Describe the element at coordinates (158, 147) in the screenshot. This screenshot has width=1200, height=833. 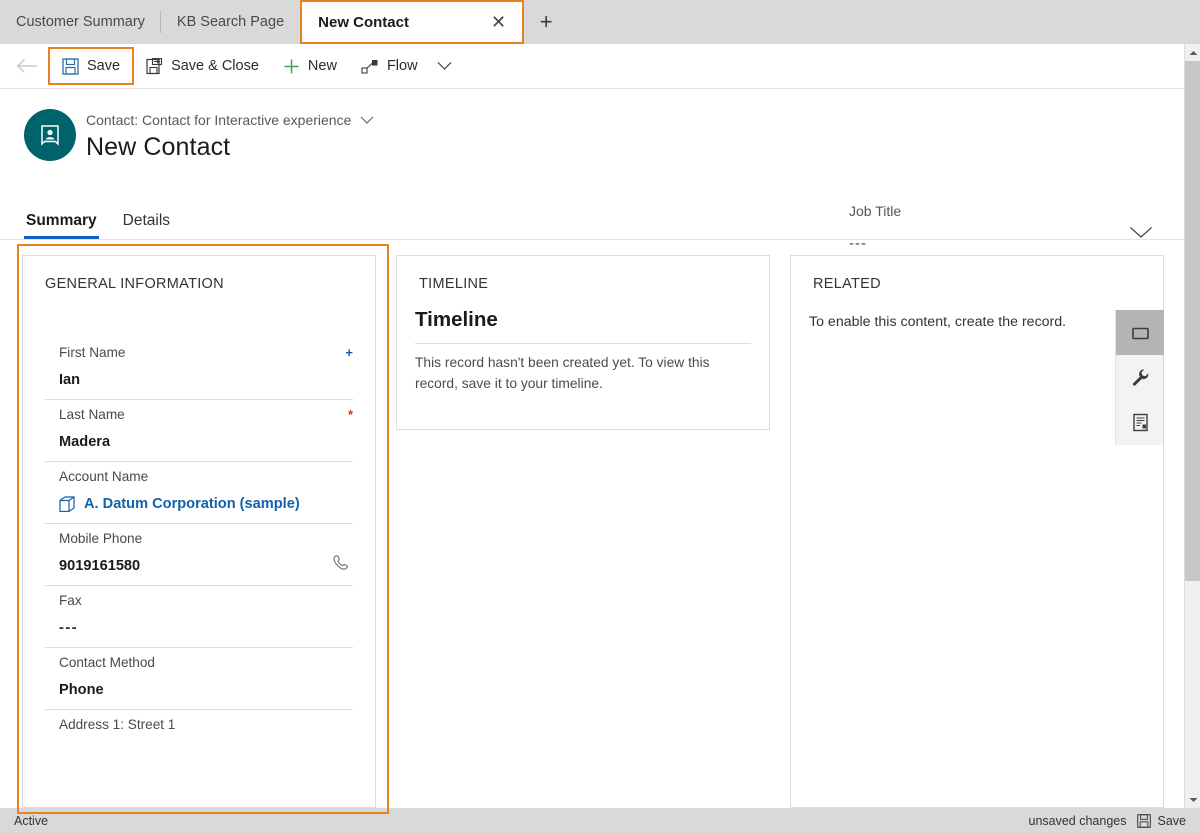
I see `page-title: New Contact` at that location.